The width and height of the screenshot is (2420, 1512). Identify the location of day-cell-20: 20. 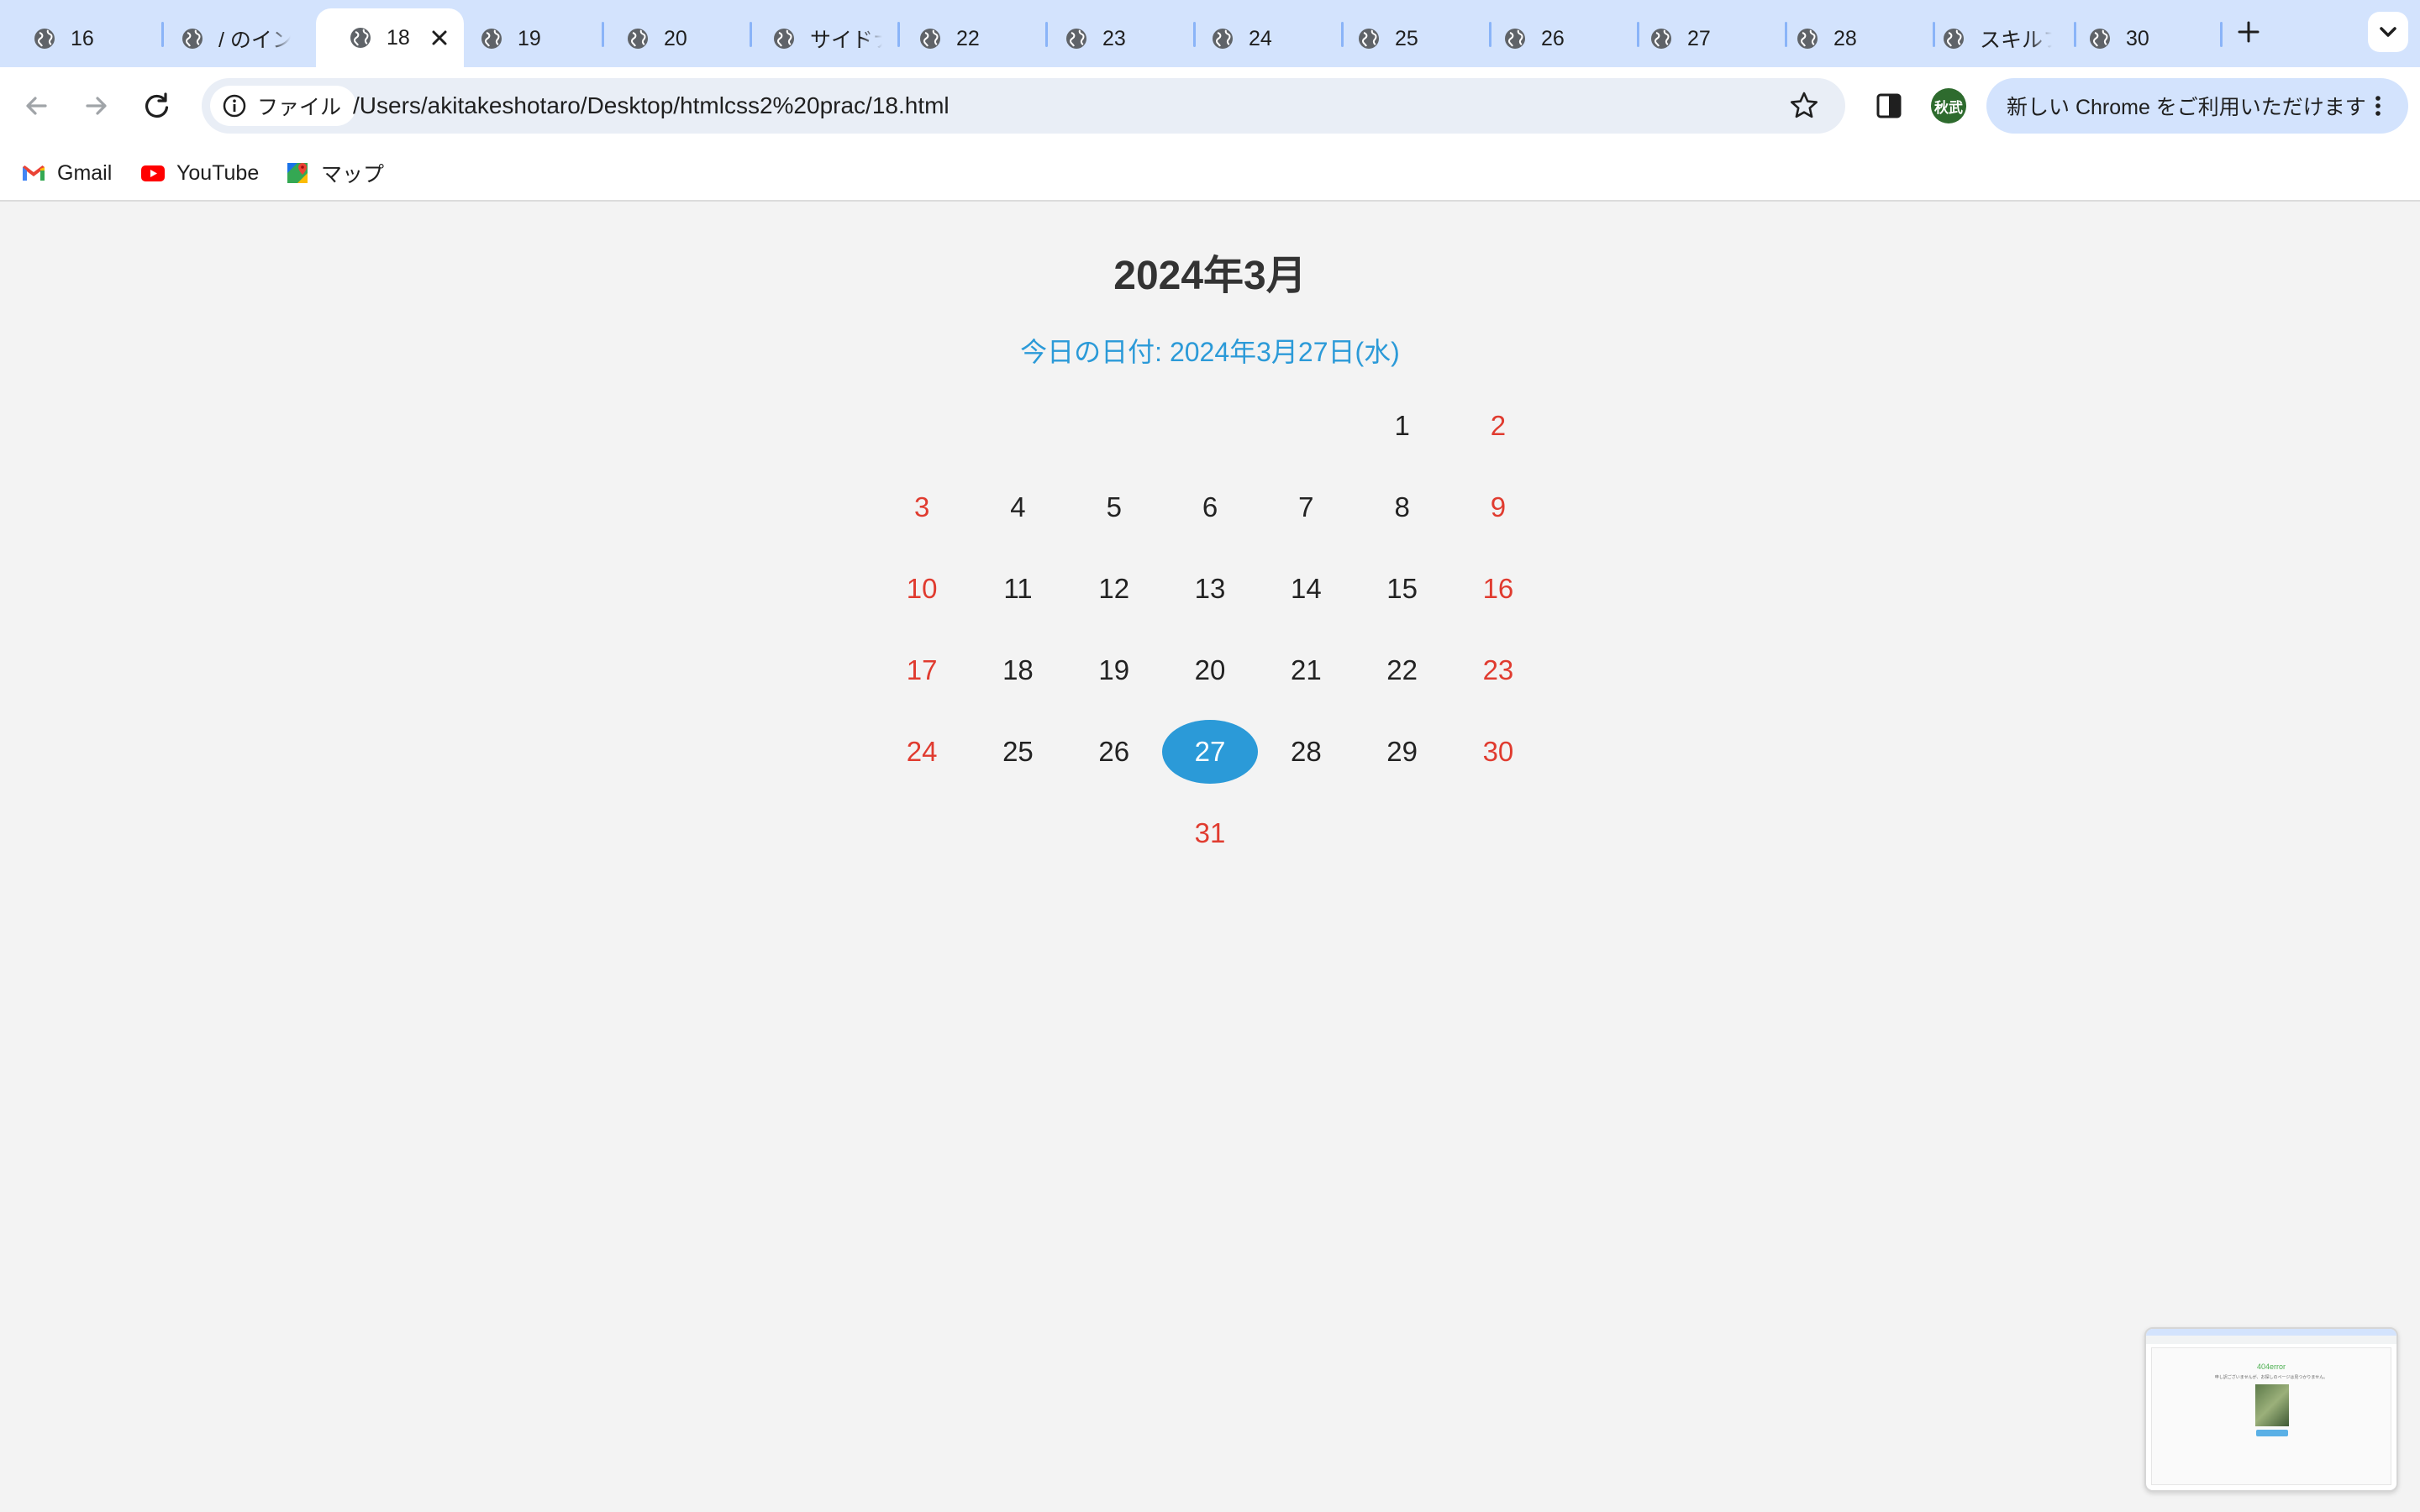
(1210, 669).